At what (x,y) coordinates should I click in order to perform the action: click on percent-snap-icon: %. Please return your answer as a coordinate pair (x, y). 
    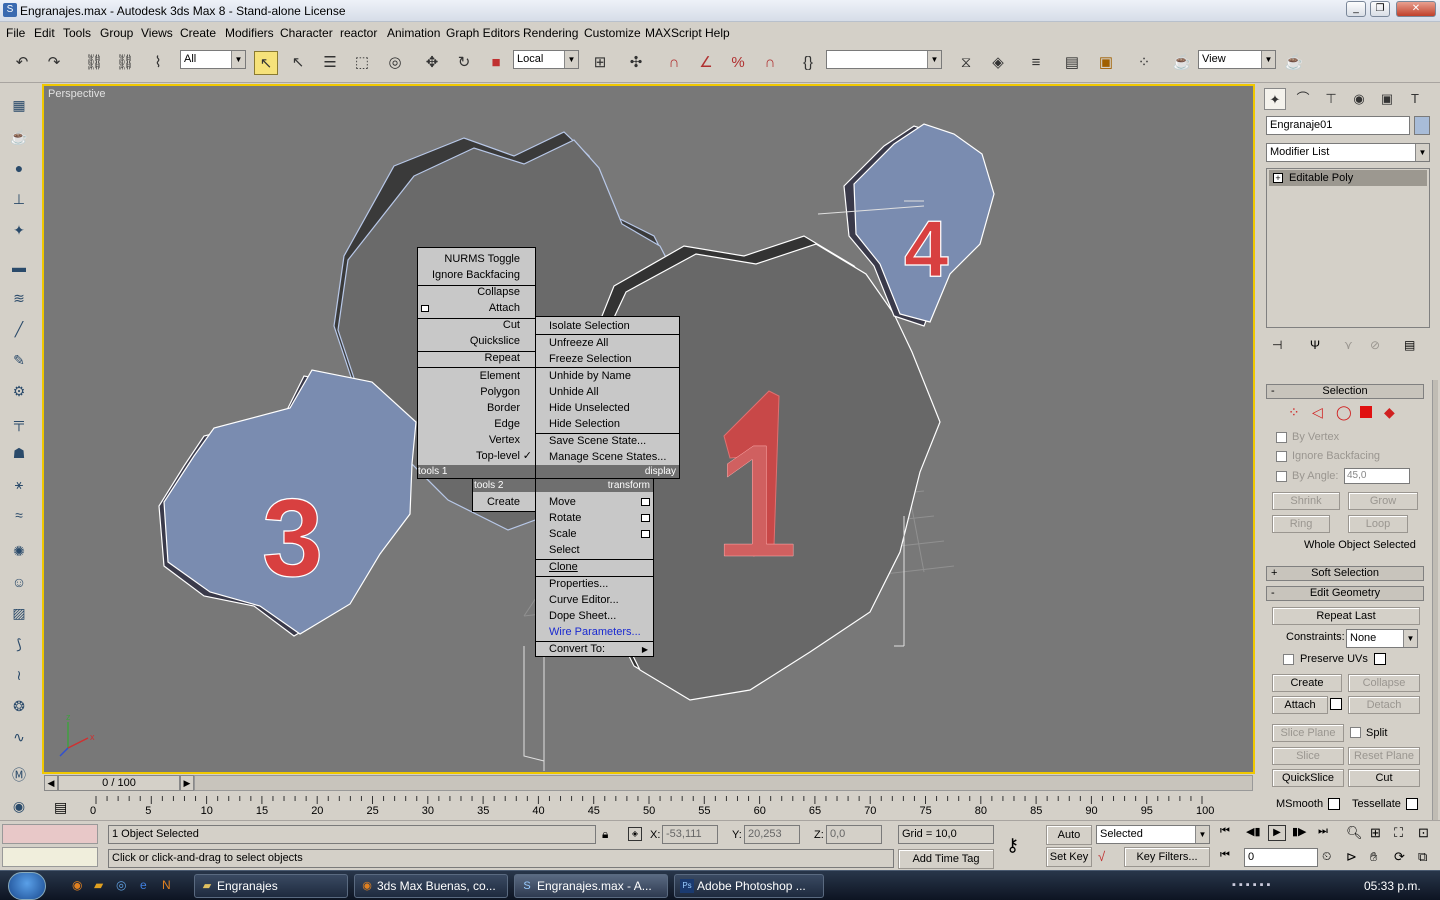
    Looking at the image, I should click on (738, 63).